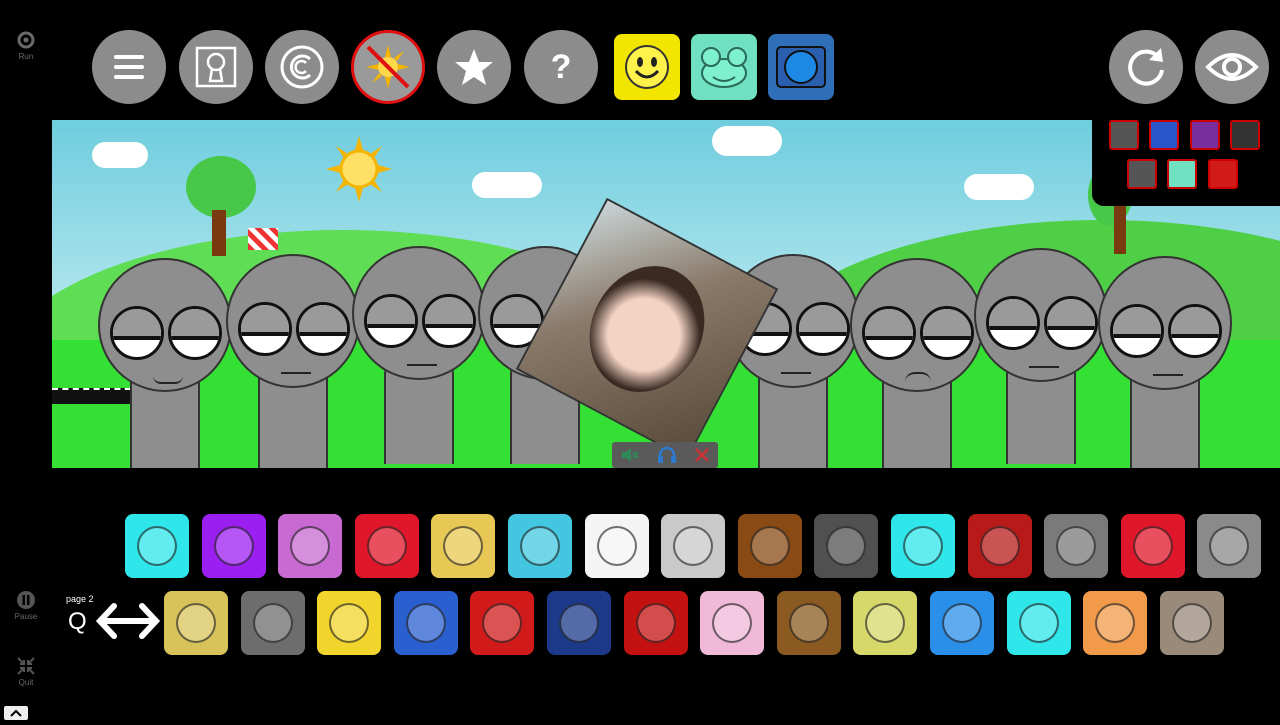 This screenshot has width=1280, height=725. I want to click on unlock-button, so click(216, 67).